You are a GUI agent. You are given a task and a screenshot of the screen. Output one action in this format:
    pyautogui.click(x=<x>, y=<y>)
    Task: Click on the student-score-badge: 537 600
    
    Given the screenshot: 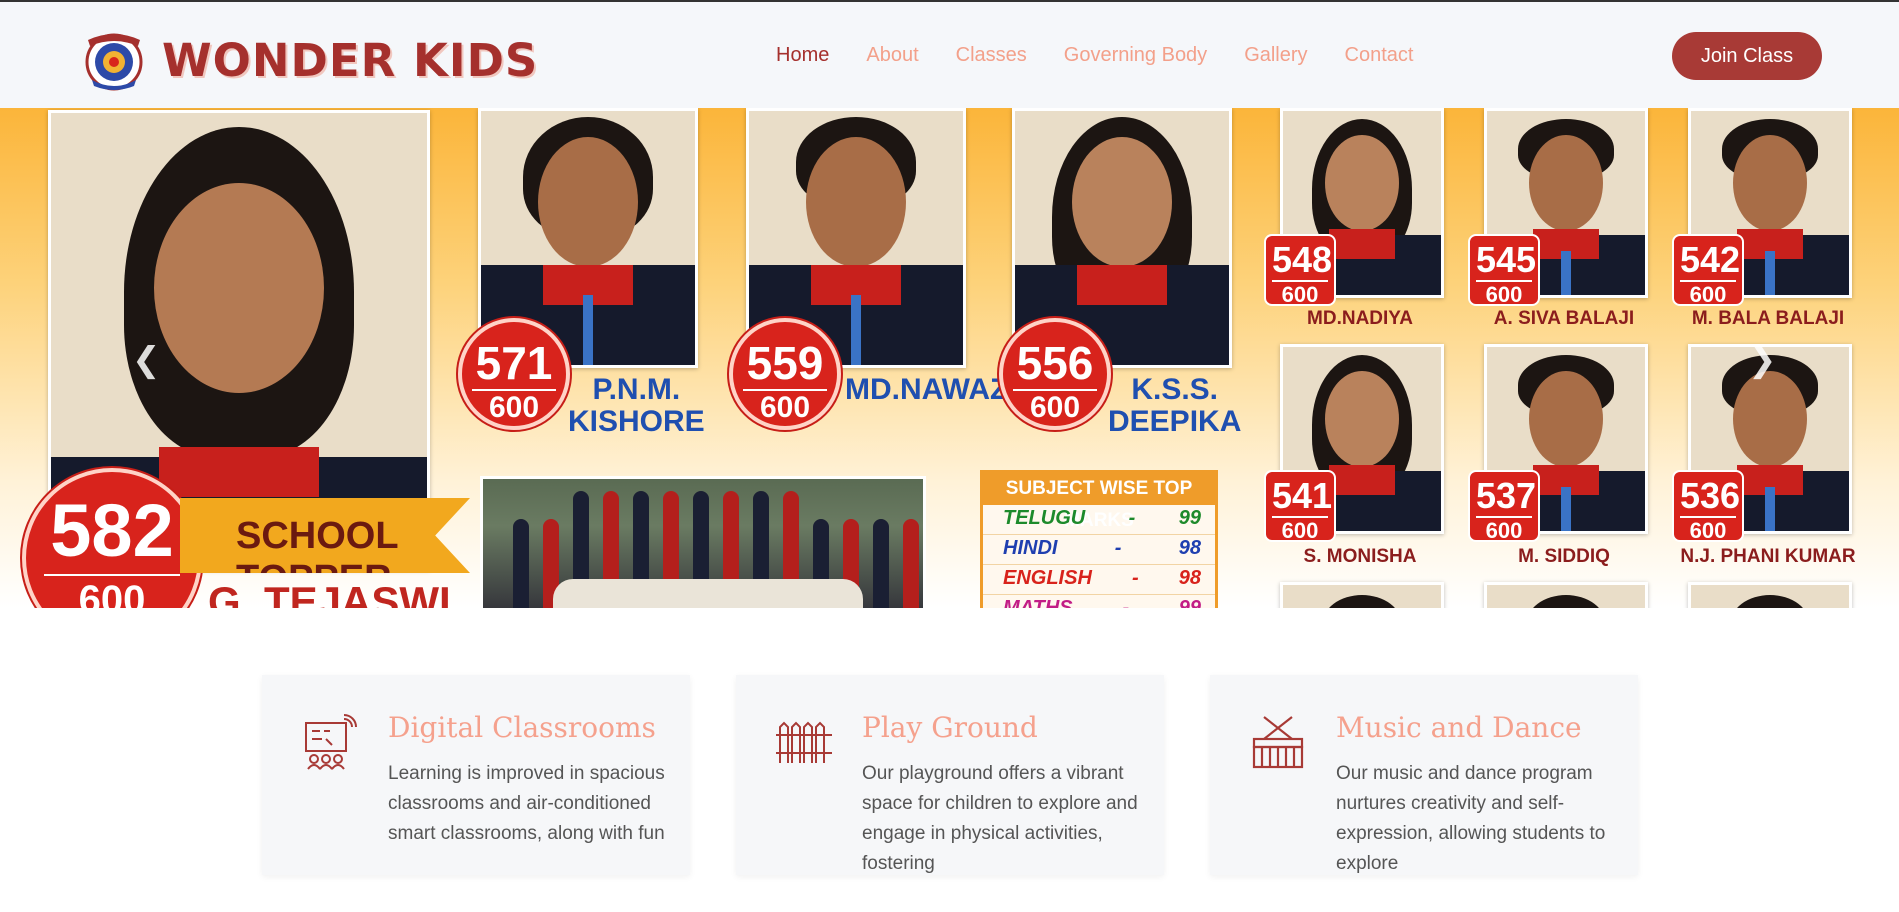 What is the action you would take?
    pyautogui.click(x=1504, y=506)
    